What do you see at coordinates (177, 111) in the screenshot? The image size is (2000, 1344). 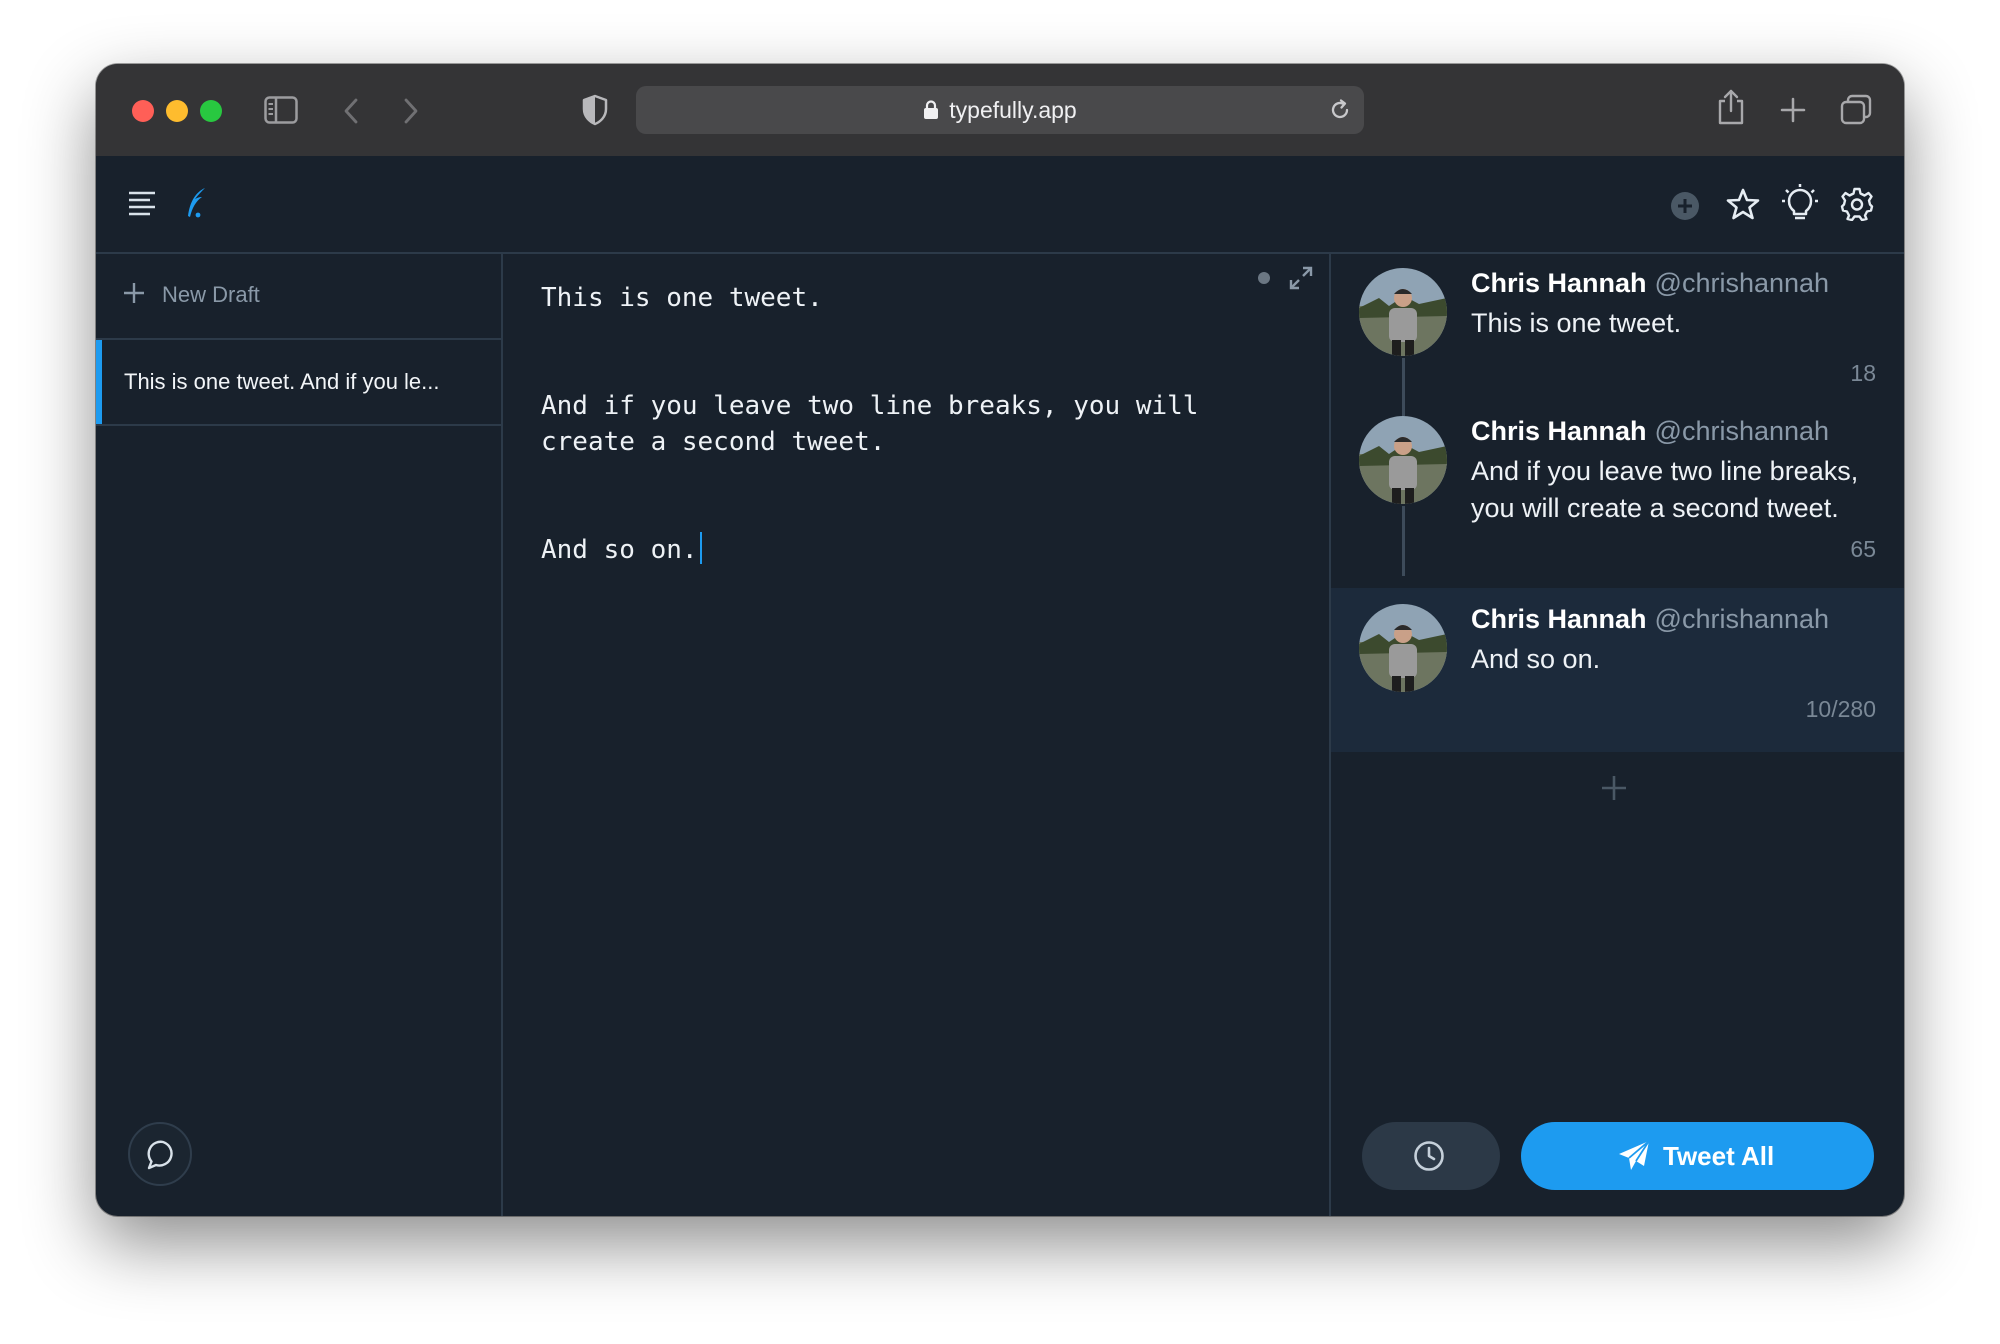 I see `minimize-window-button` at bounding box center [177, 111].